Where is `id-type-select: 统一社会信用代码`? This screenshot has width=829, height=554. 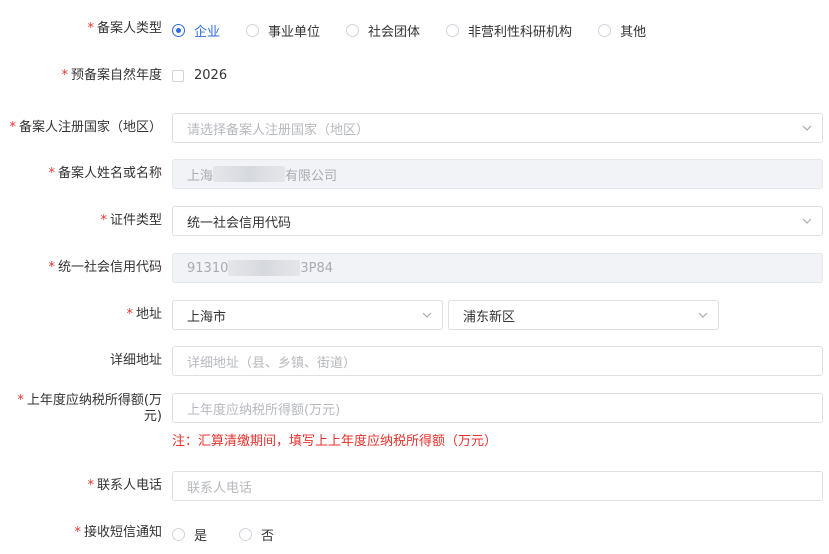
id-type-select: 统一社会信用代码 is located at coordinates (497, 221).